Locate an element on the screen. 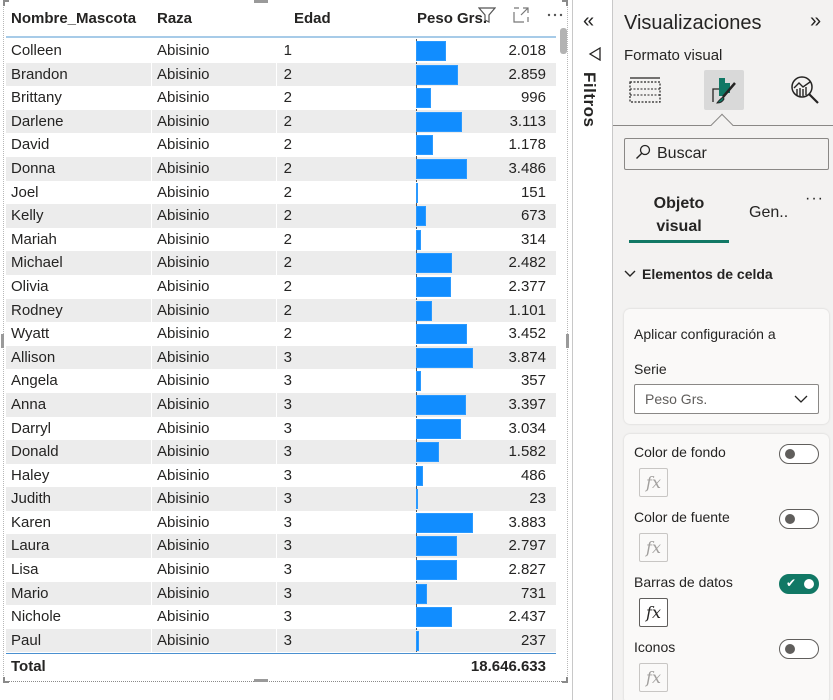 The height and width of the screenshot is (700, 833). table-row: Judith Abisinio 3 23 is located at coordinates (281, 499).